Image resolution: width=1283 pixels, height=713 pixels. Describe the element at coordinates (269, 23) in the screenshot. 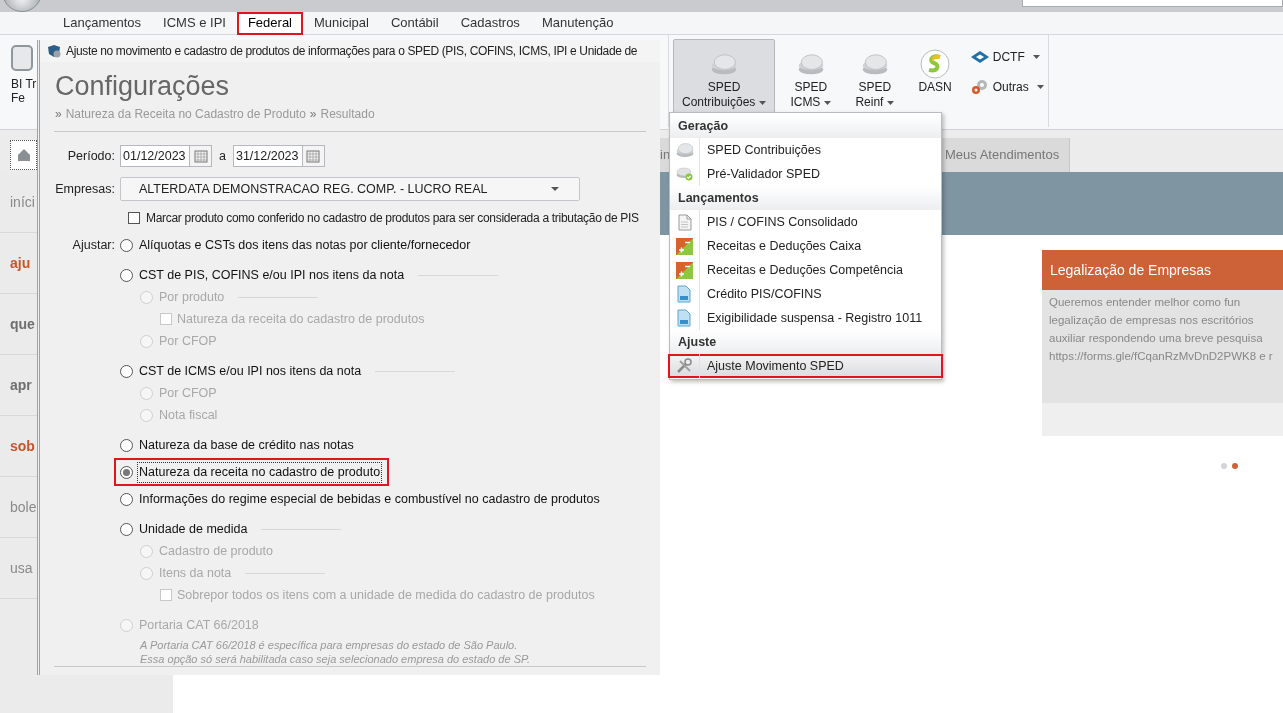

I see `menu-tab: Federal` at that location.